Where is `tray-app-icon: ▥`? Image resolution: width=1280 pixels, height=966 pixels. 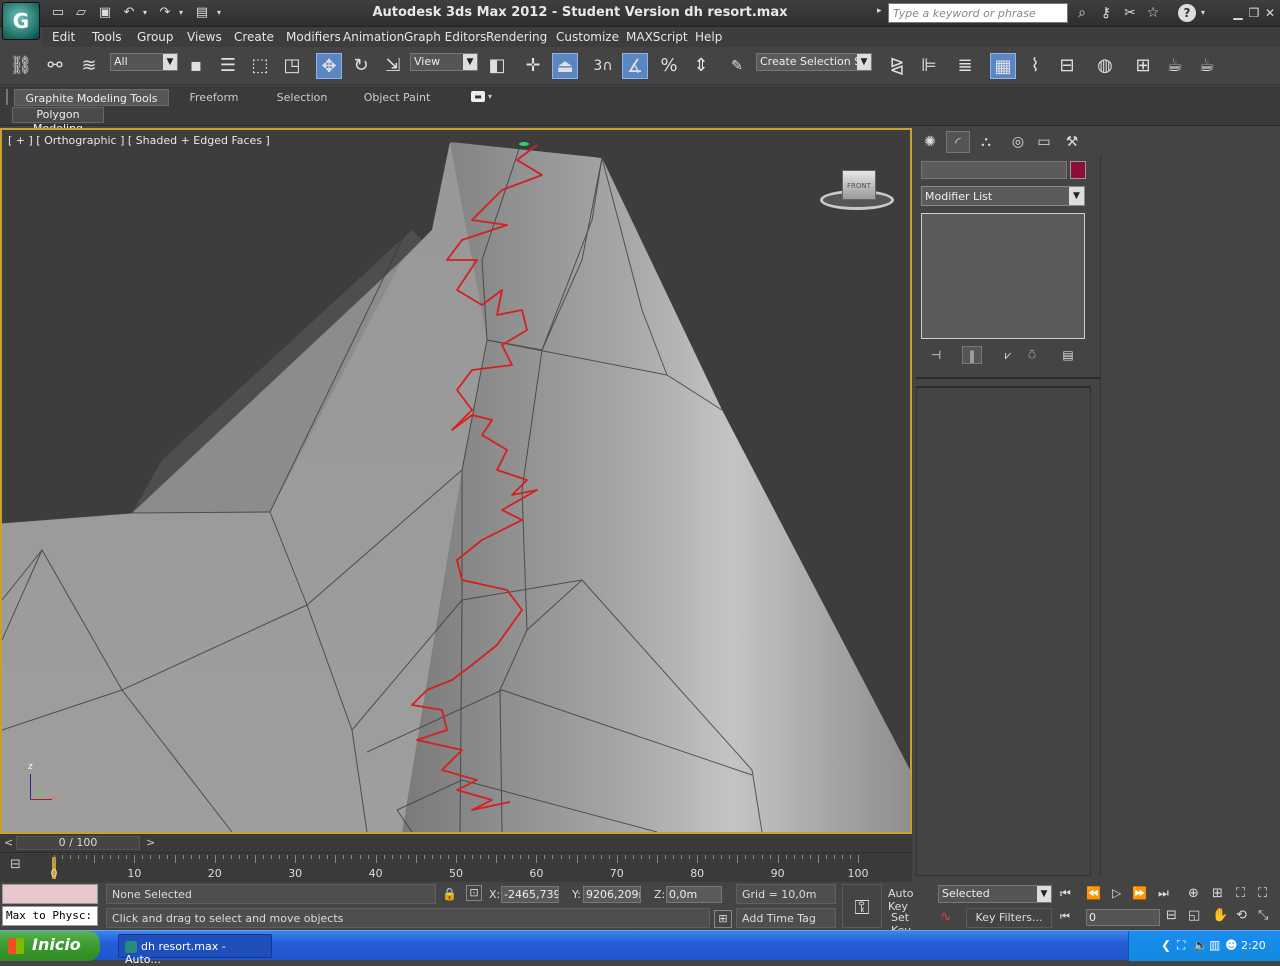 tray-app-icon: ▥ is located at coordinates (1214, 945).